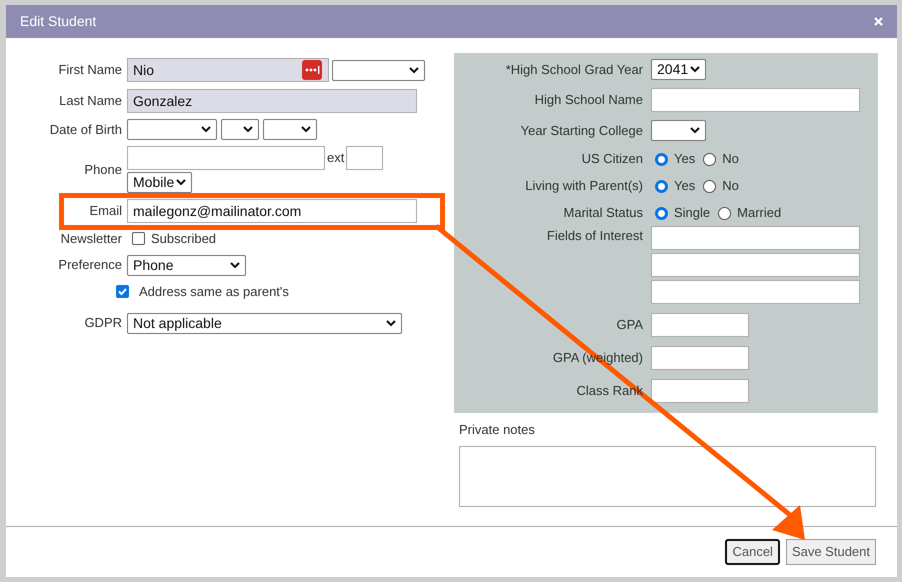 The image size is (902, 582). Describe the element at coordinates (594, 236) in the screenshot. I see `field-label: Fields of Interest` at that location.